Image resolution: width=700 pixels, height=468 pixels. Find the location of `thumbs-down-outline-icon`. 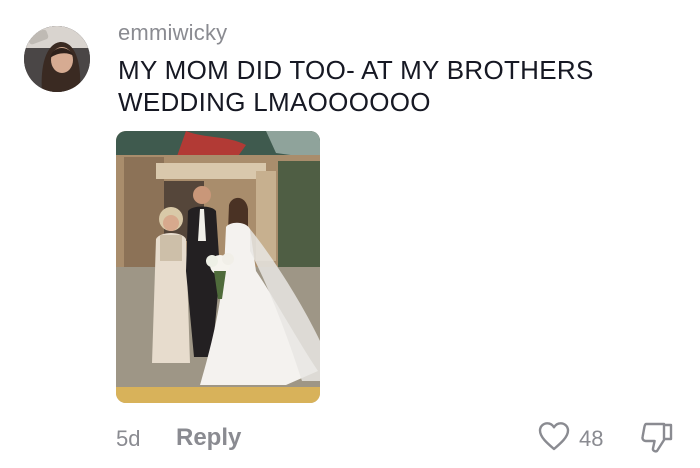

thumbs-down-outline-icon is located at coordinates (657, 440).